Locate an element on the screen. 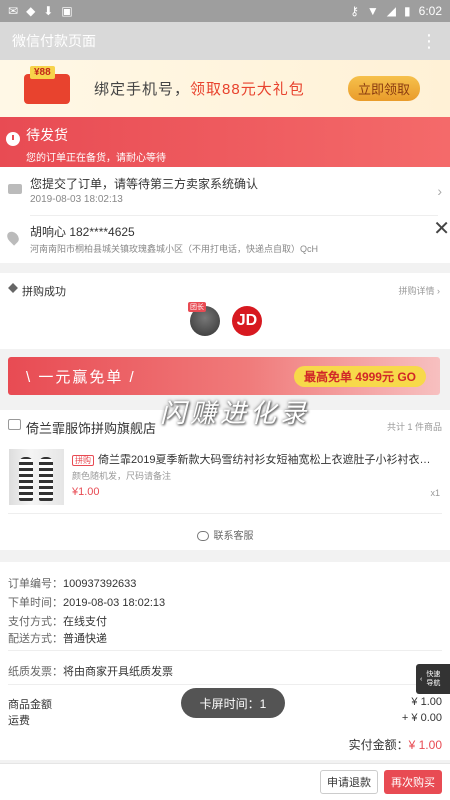 The width and height of the screenshot is (450, 800). quick-nav-line2: 导航 is located at coordinates (433, 683).